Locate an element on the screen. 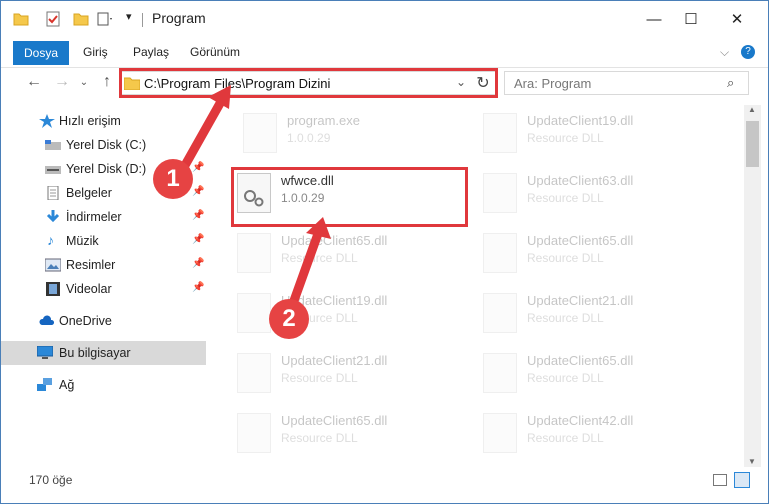 The height and width of the screenshot is (504, 769). step-2-badge: 2 is located at coordinates (289, 319).